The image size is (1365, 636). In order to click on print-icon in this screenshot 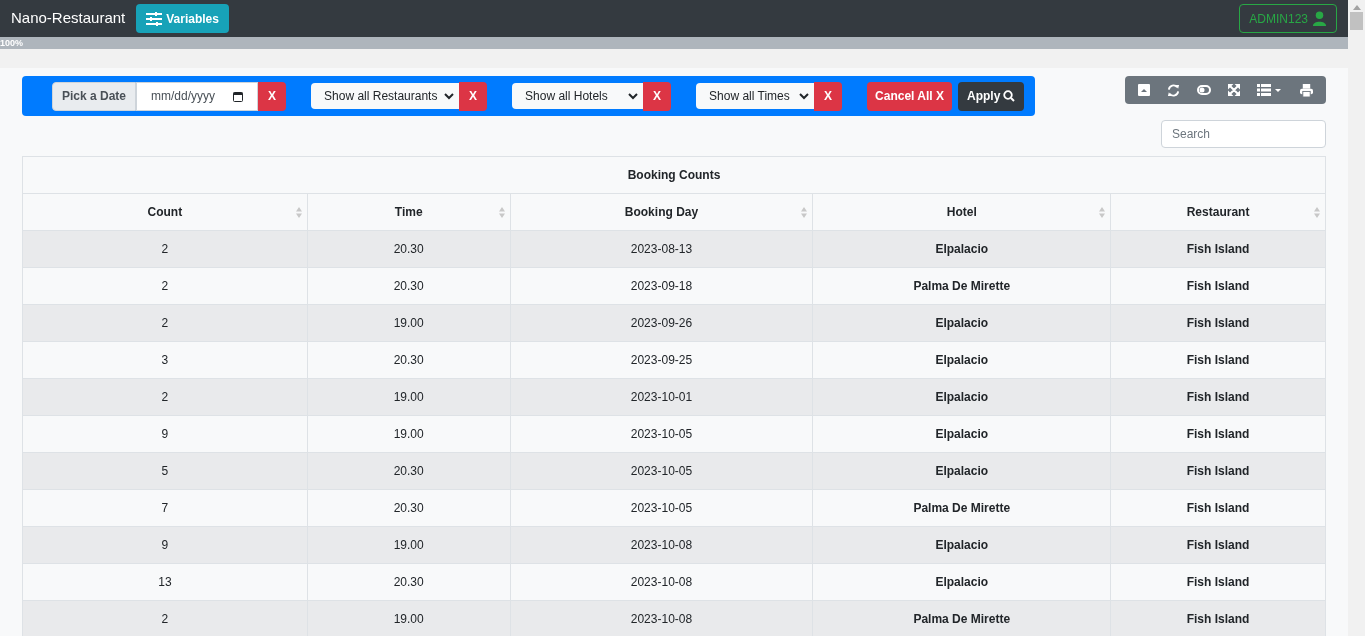, I will do `click(1307, 90)`.